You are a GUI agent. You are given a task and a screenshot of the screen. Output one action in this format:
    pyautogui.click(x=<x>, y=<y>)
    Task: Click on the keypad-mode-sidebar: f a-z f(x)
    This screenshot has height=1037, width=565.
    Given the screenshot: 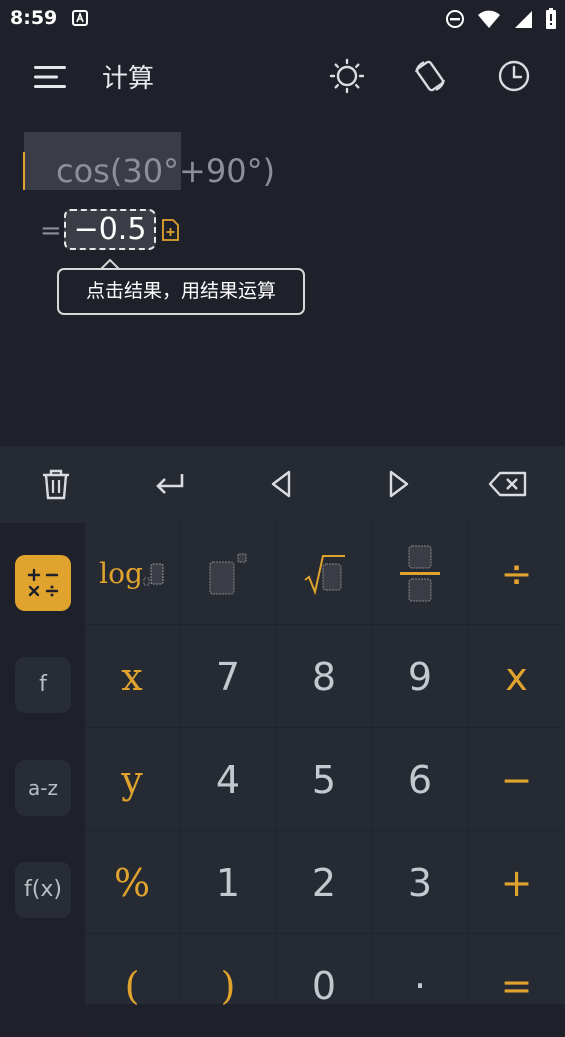 What is the action you would take?
    pyautogui.click(x=42, y=763)
    